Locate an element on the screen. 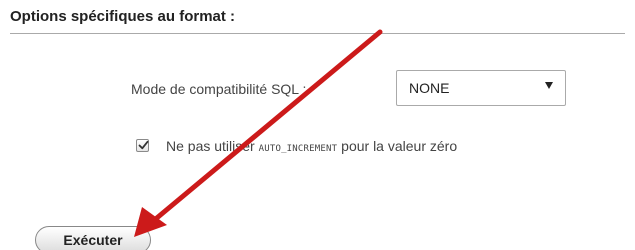  auto-increment-keyword: AUTO_INCREMENT is located at coordinates (298, 149).